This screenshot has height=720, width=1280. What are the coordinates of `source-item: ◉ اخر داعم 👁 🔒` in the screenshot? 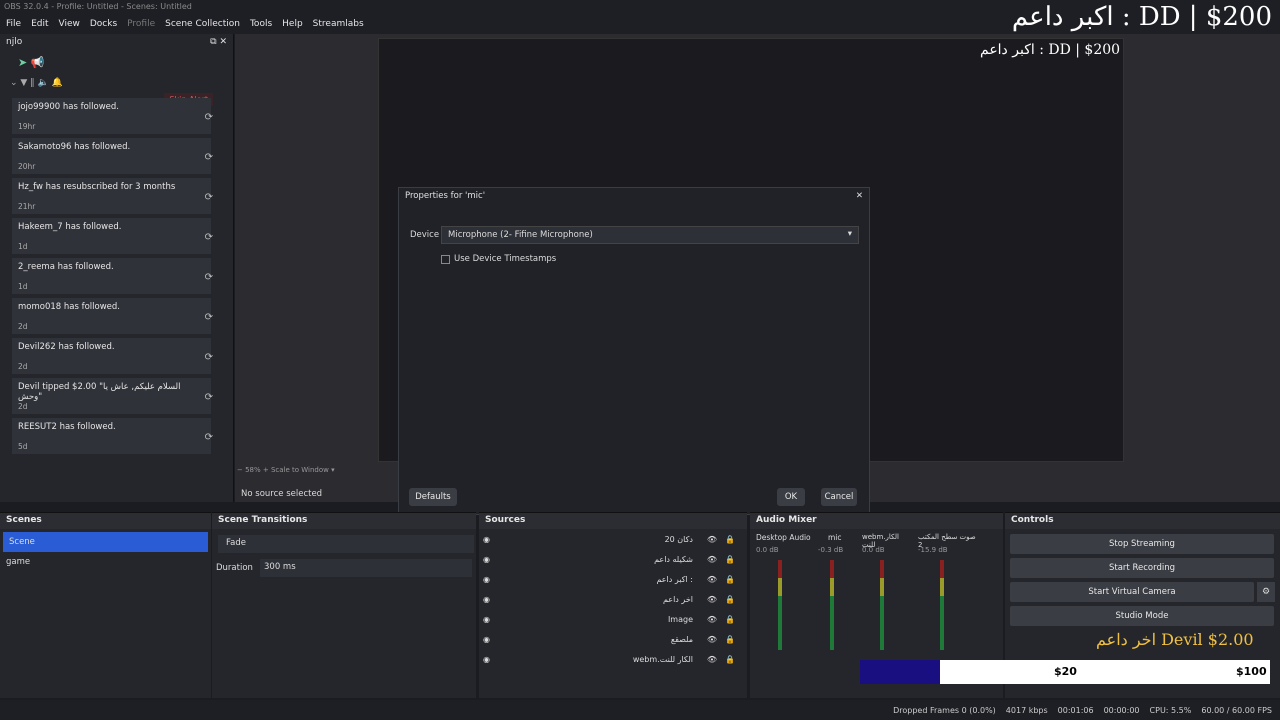 It's located at (613, 599).